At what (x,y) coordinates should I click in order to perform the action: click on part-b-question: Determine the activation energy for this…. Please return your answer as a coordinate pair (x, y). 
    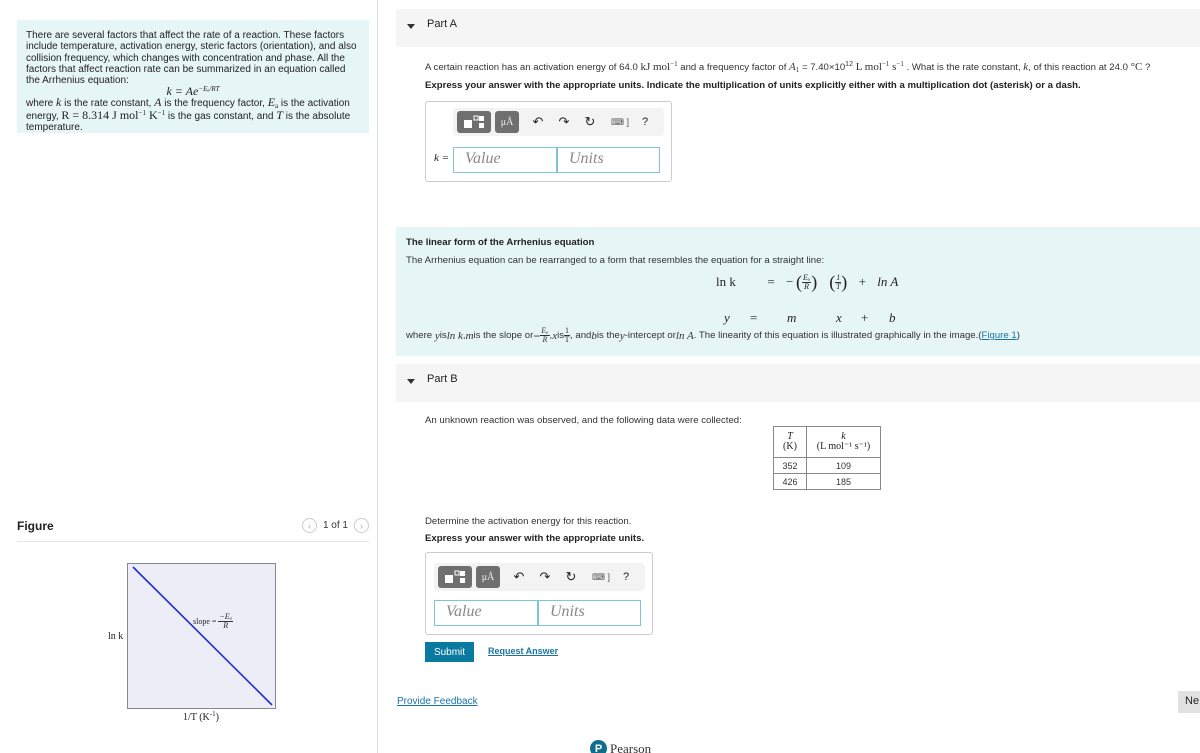
    Looking at the image, I should click on (528, 521).